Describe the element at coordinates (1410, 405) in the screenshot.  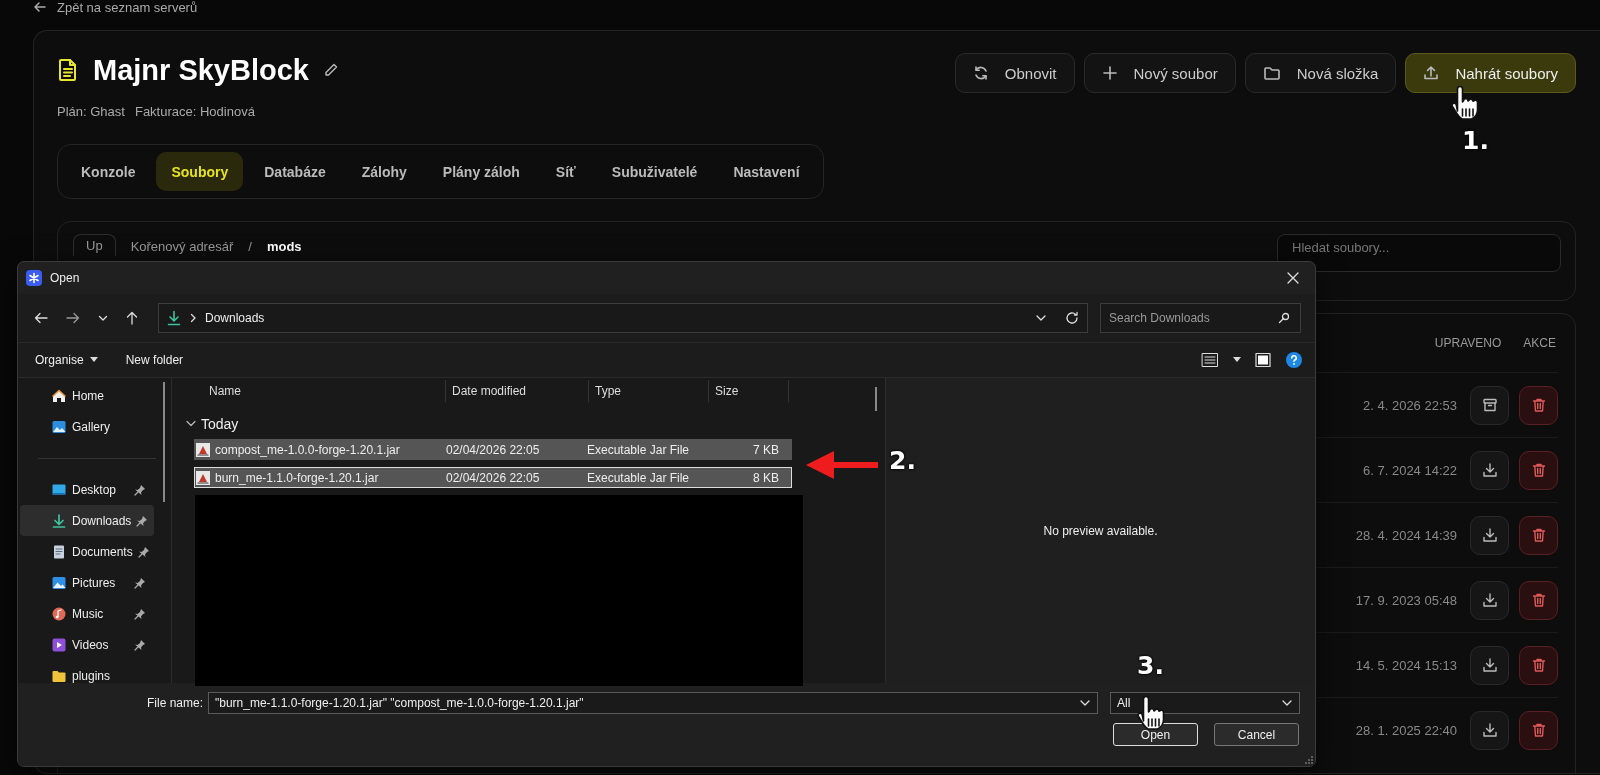
I see `modified-date: 2. 4. 2026 22:53` at that location.